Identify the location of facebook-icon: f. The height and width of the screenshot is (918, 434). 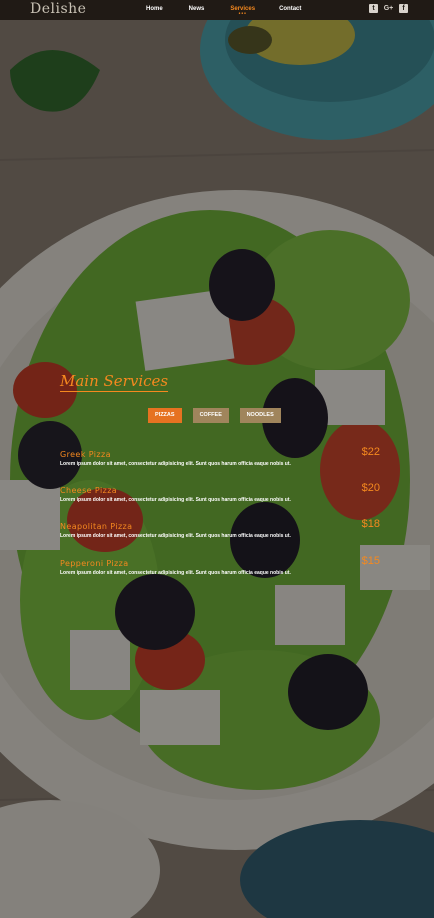
(403, 8).